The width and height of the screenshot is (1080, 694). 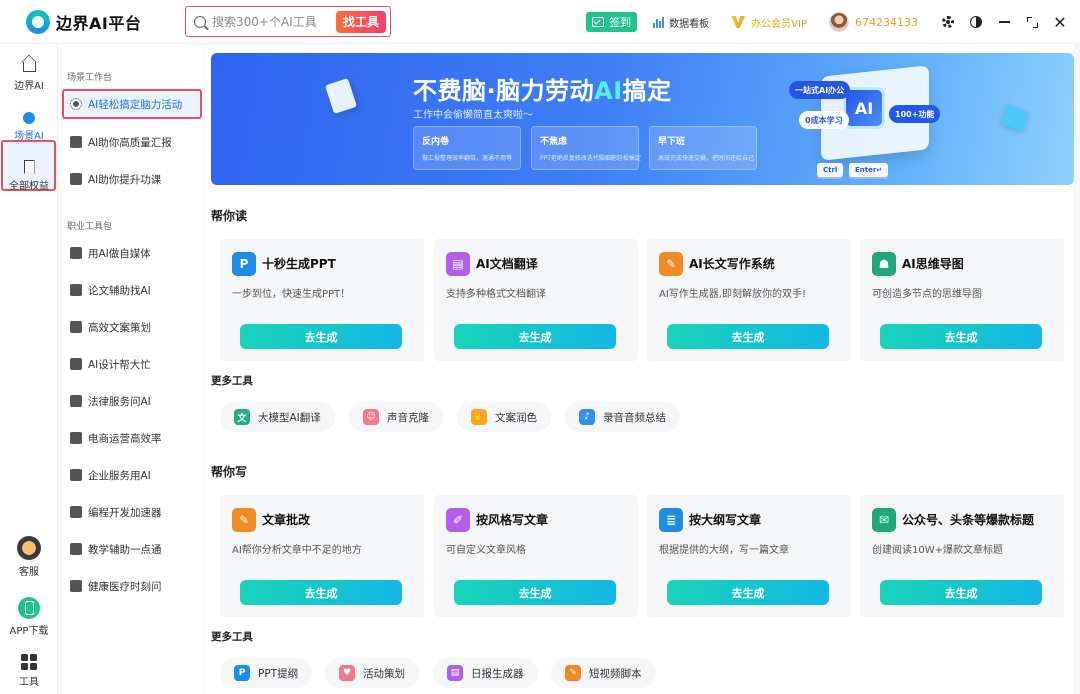 I want to click on app-logo: 边界AI平台, so click(x=101, y=21).